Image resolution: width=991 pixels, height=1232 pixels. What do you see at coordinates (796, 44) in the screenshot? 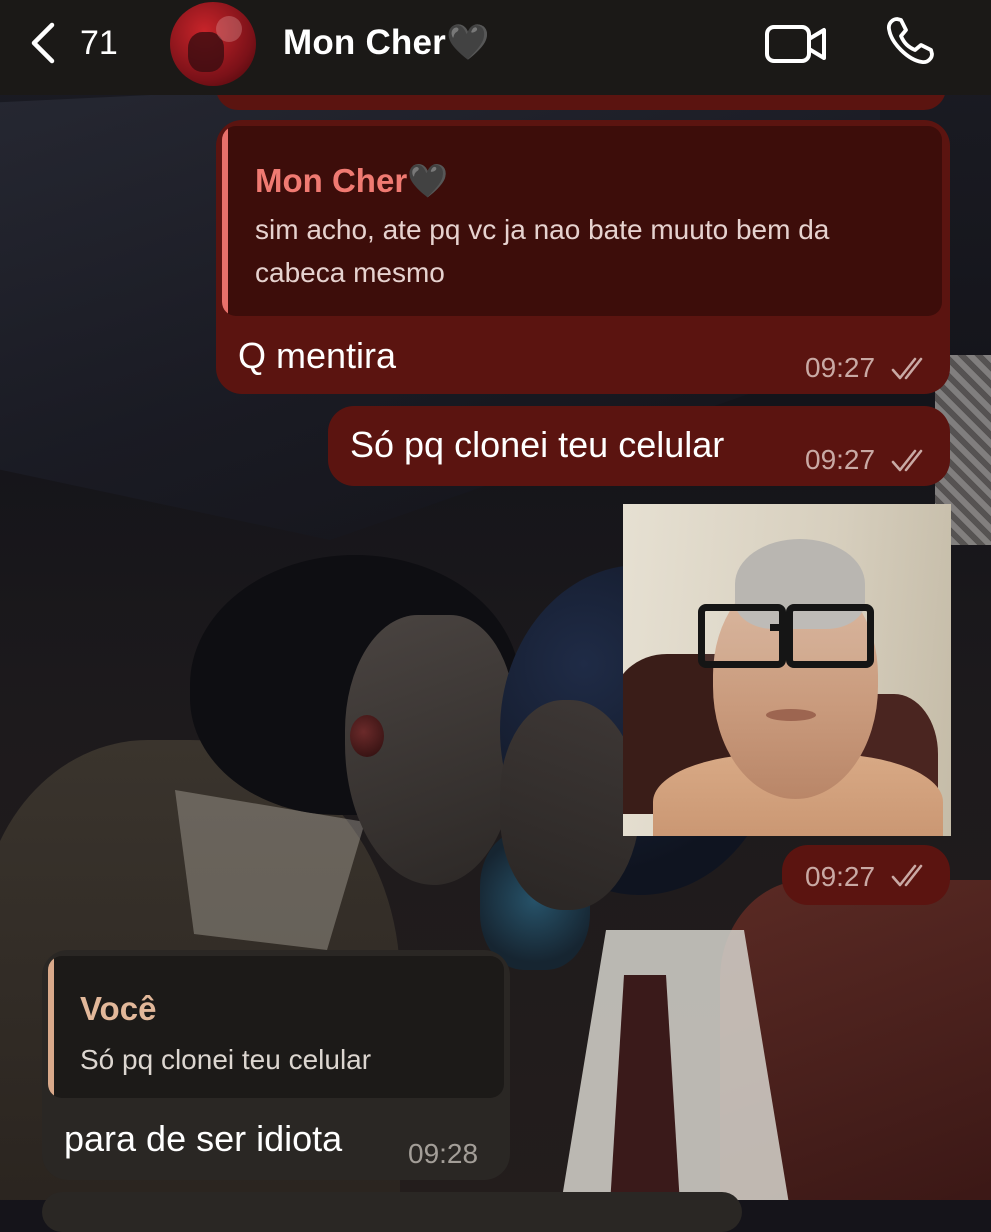
I see `video-camera-icon` at bounding box center [796, 44].